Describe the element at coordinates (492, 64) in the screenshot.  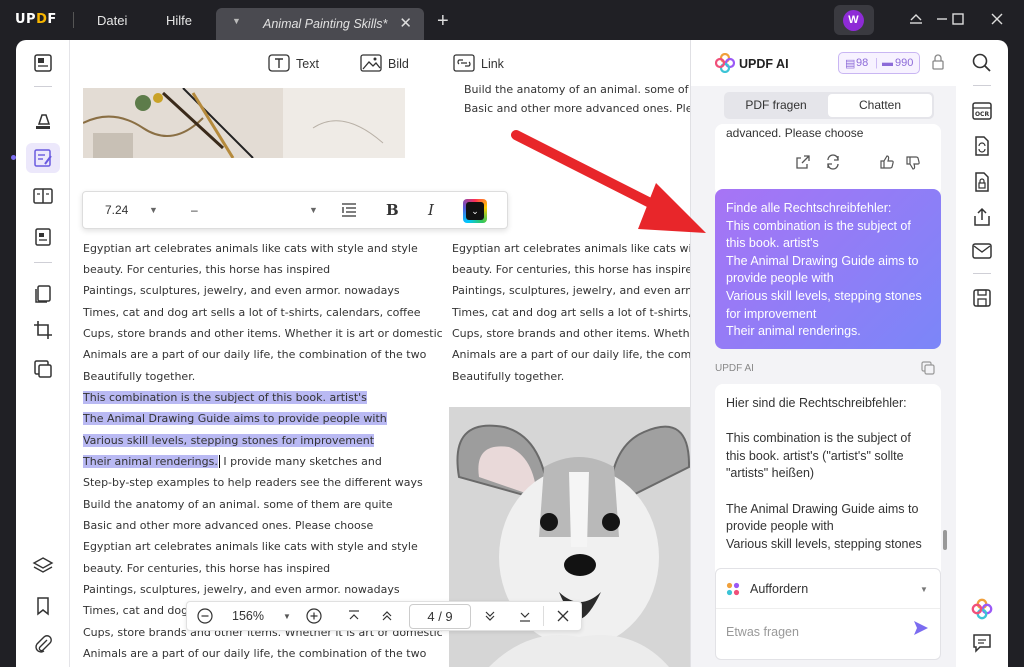
I see `add-link-label: Link` at that location.